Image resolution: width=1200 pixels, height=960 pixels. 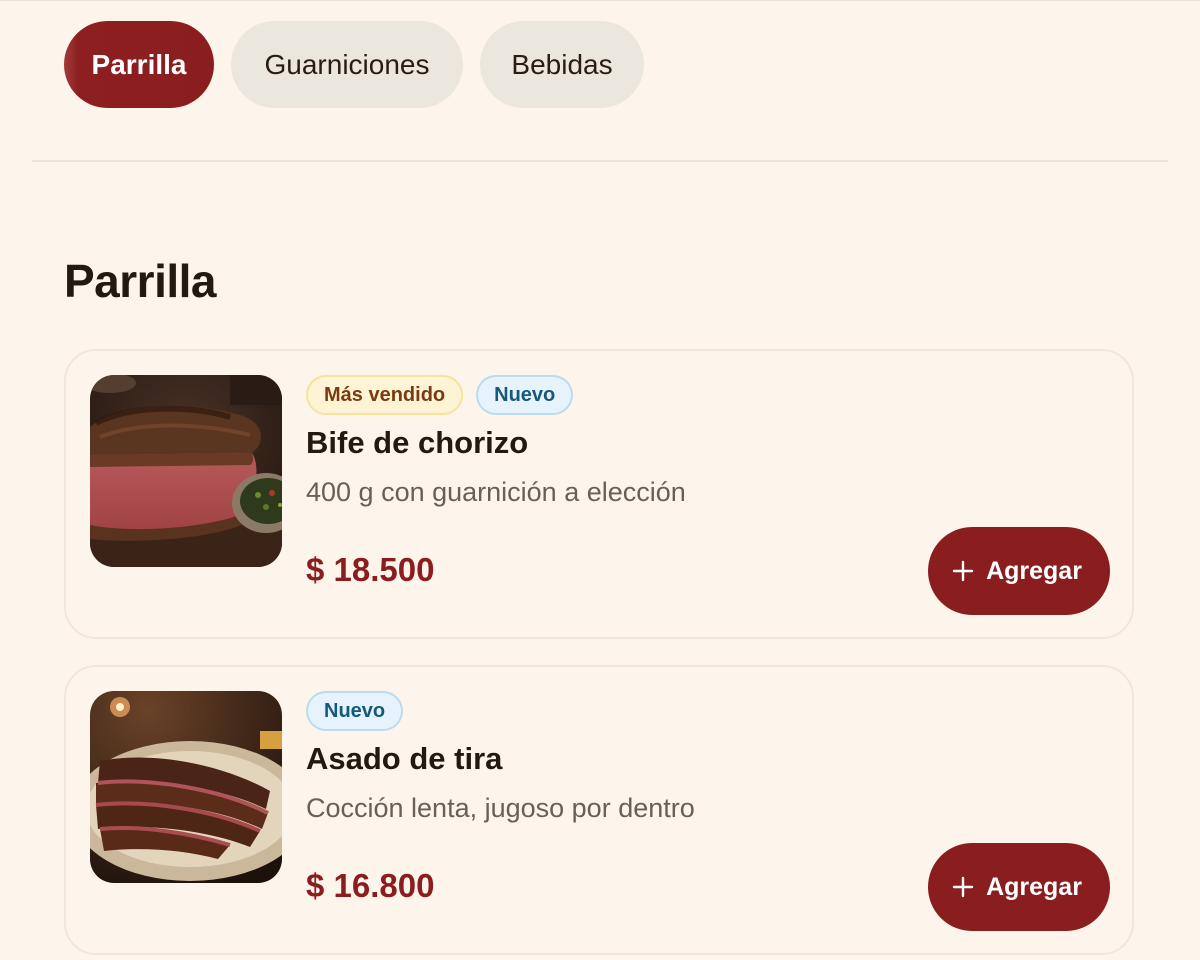 What do you see at coordinates (140, 281) in the screenshot?
I see `section-title: Parrilla` at bounding box center [140, 281].